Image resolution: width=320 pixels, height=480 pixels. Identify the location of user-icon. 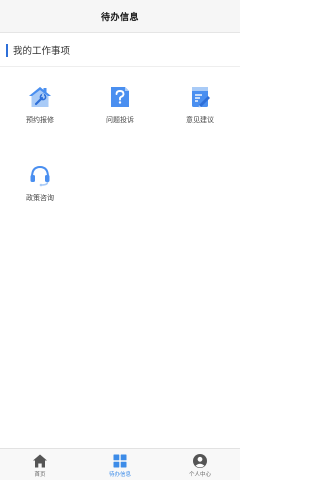
(200, 460).